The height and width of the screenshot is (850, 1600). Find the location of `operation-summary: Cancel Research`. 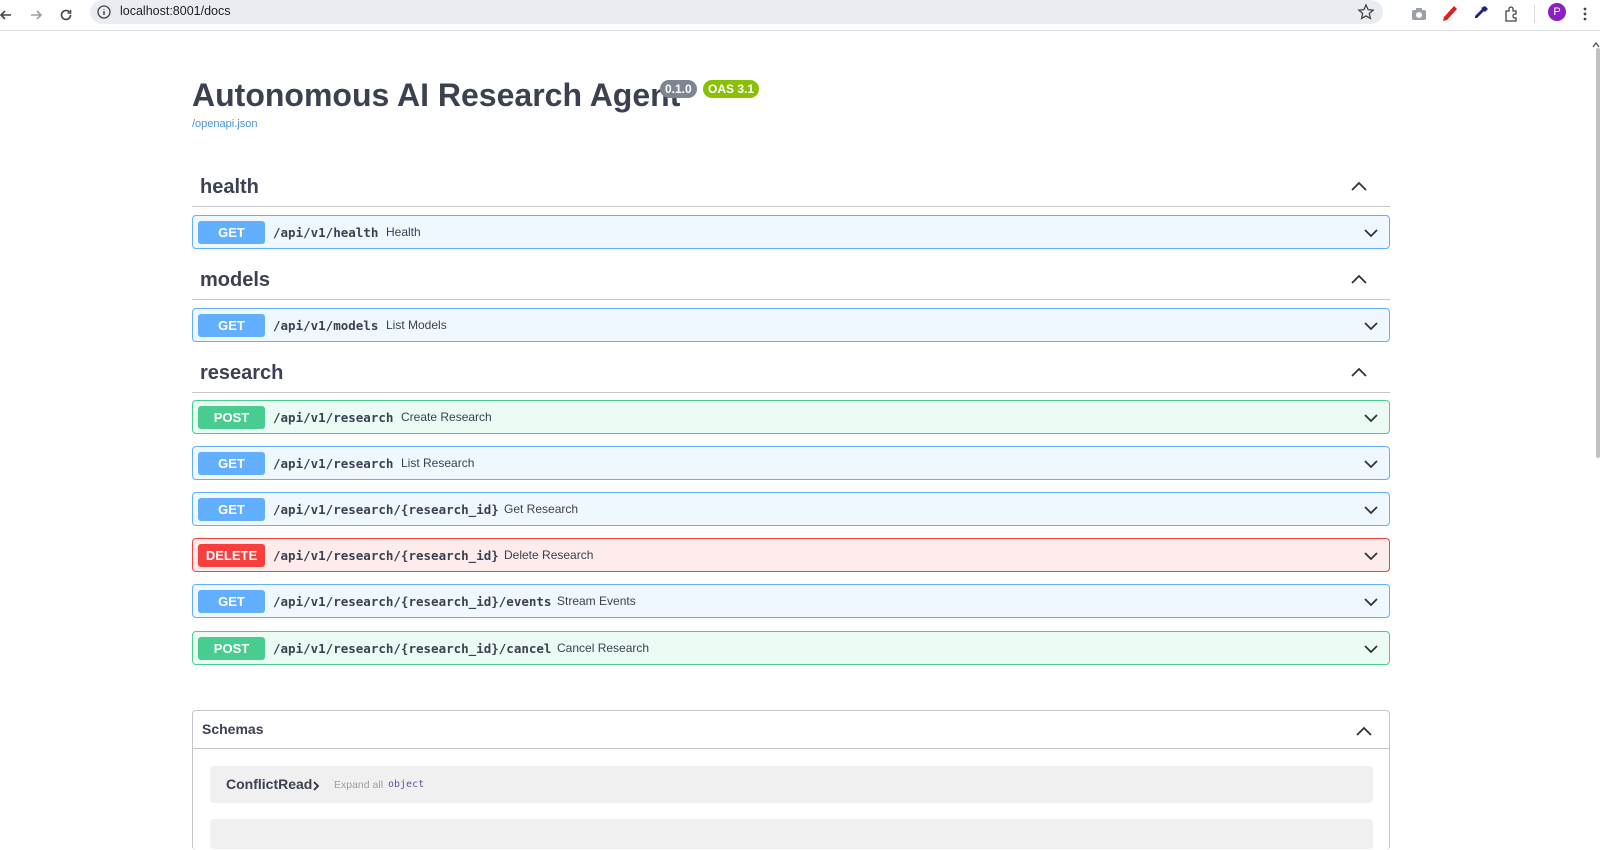

operation-summary: Cancel Research is located at coordinates (603, 648).